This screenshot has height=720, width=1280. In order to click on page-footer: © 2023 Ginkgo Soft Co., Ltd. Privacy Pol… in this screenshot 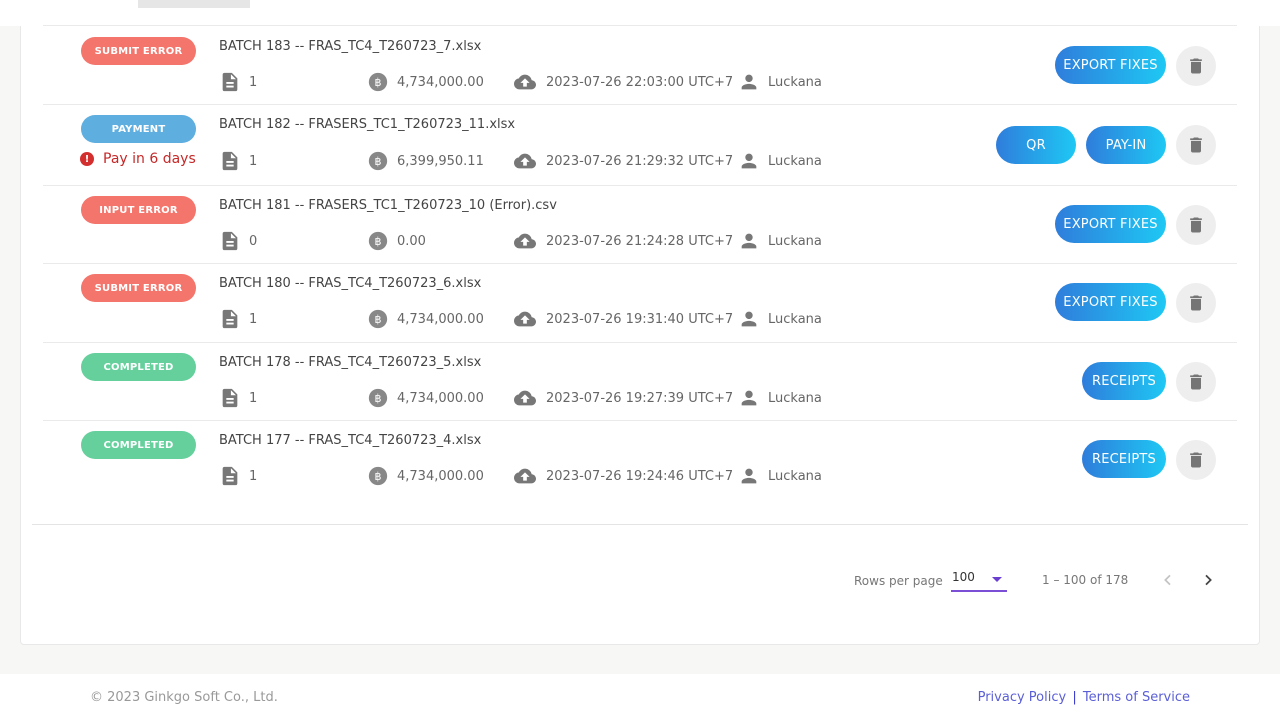, I will do `click(640, 697)`.